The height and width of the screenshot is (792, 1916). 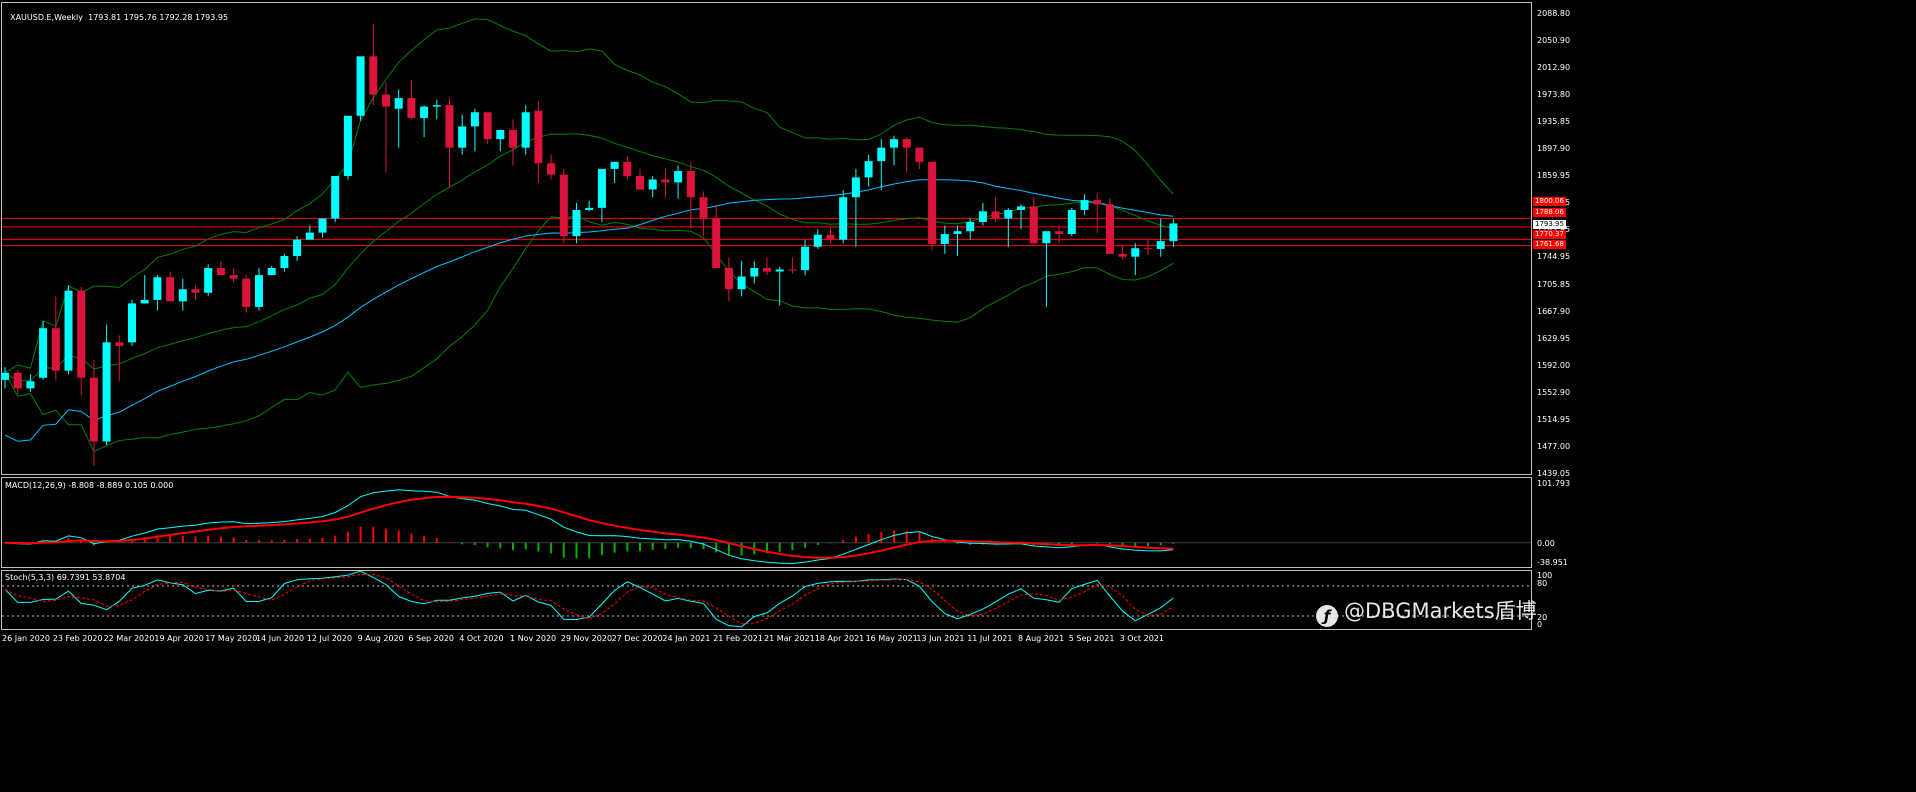 I want to click on price-label-l3: 1770.37, so click(x=1549, y=234).